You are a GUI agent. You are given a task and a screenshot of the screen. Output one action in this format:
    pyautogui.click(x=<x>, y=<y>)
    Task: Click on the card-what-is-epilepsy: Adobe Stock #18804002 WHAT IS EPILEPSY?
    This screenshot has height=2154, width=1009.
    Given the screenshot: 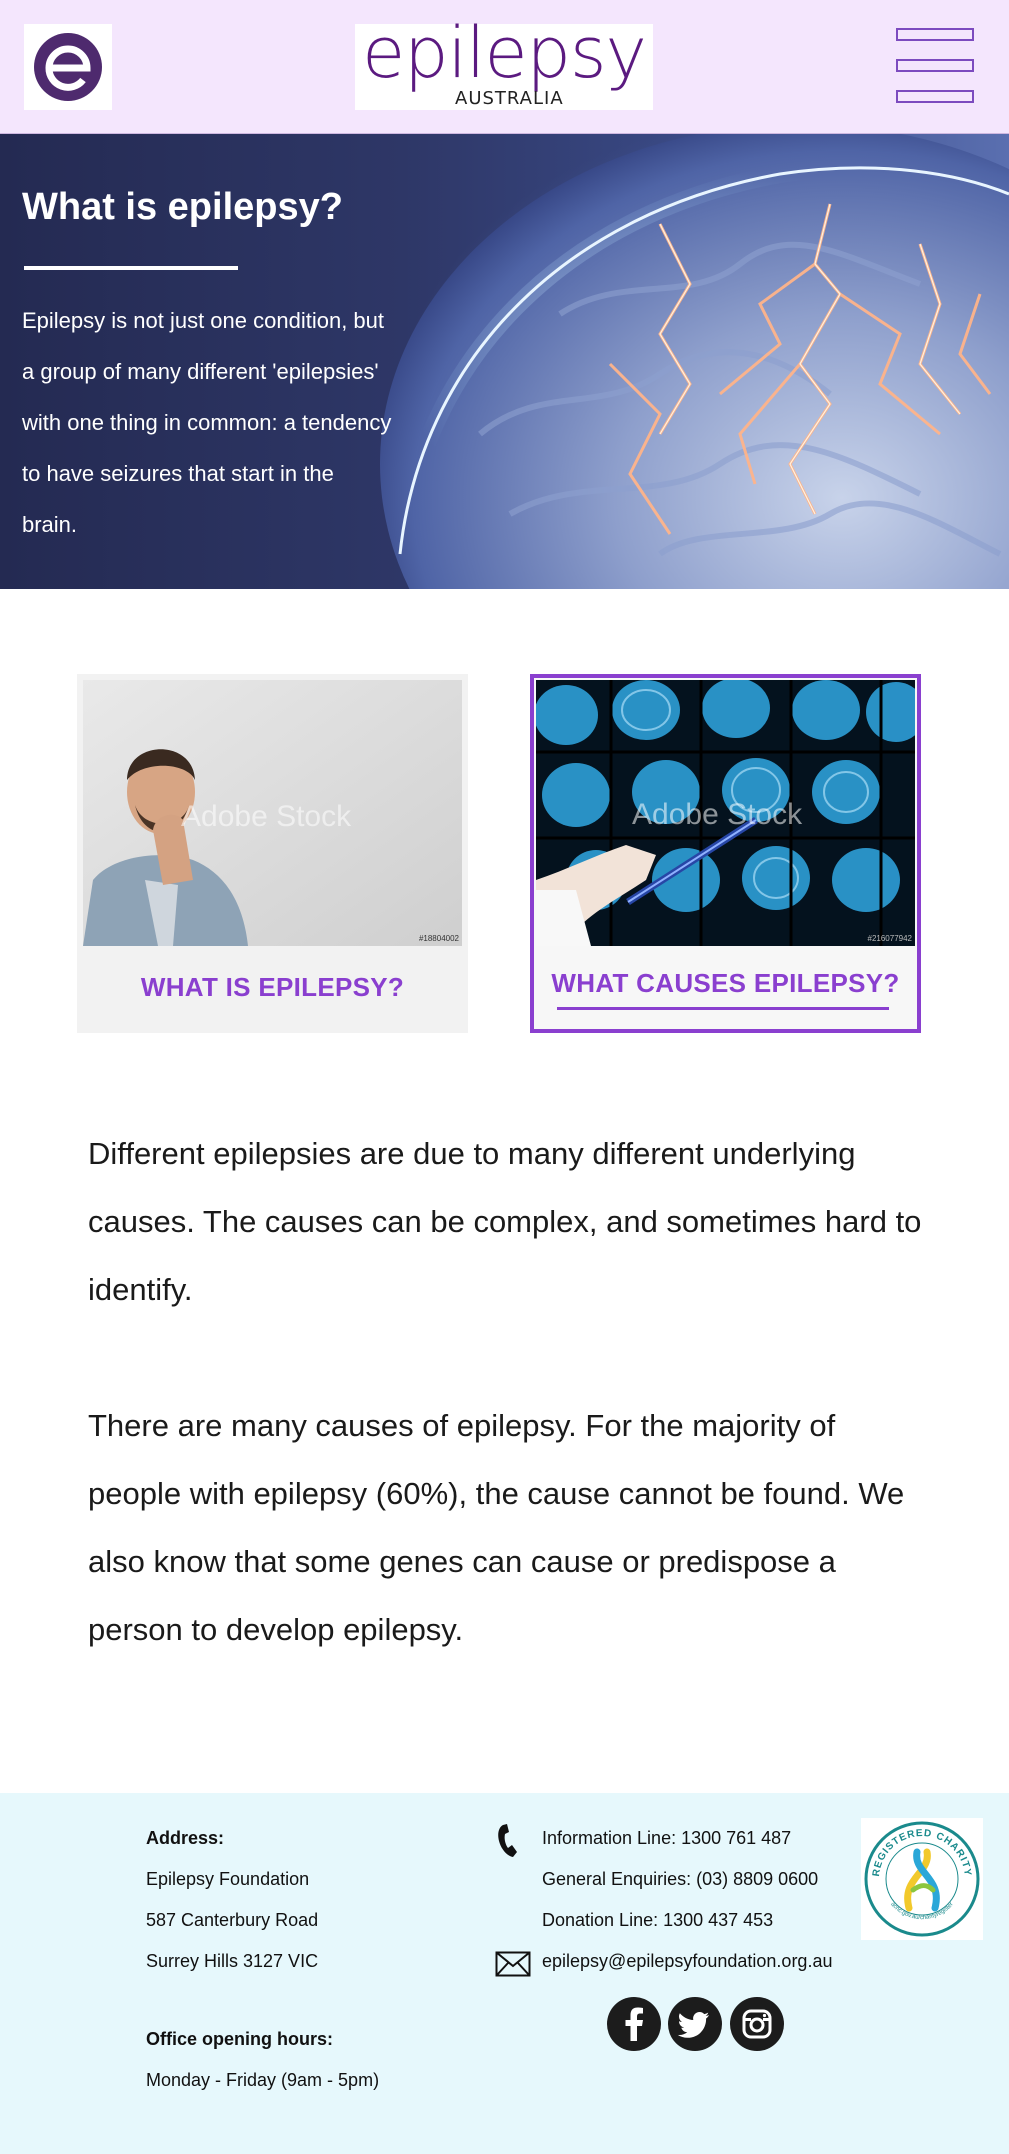 What is the action you would take?
    pyautogui.click(x=272, y=853)
    